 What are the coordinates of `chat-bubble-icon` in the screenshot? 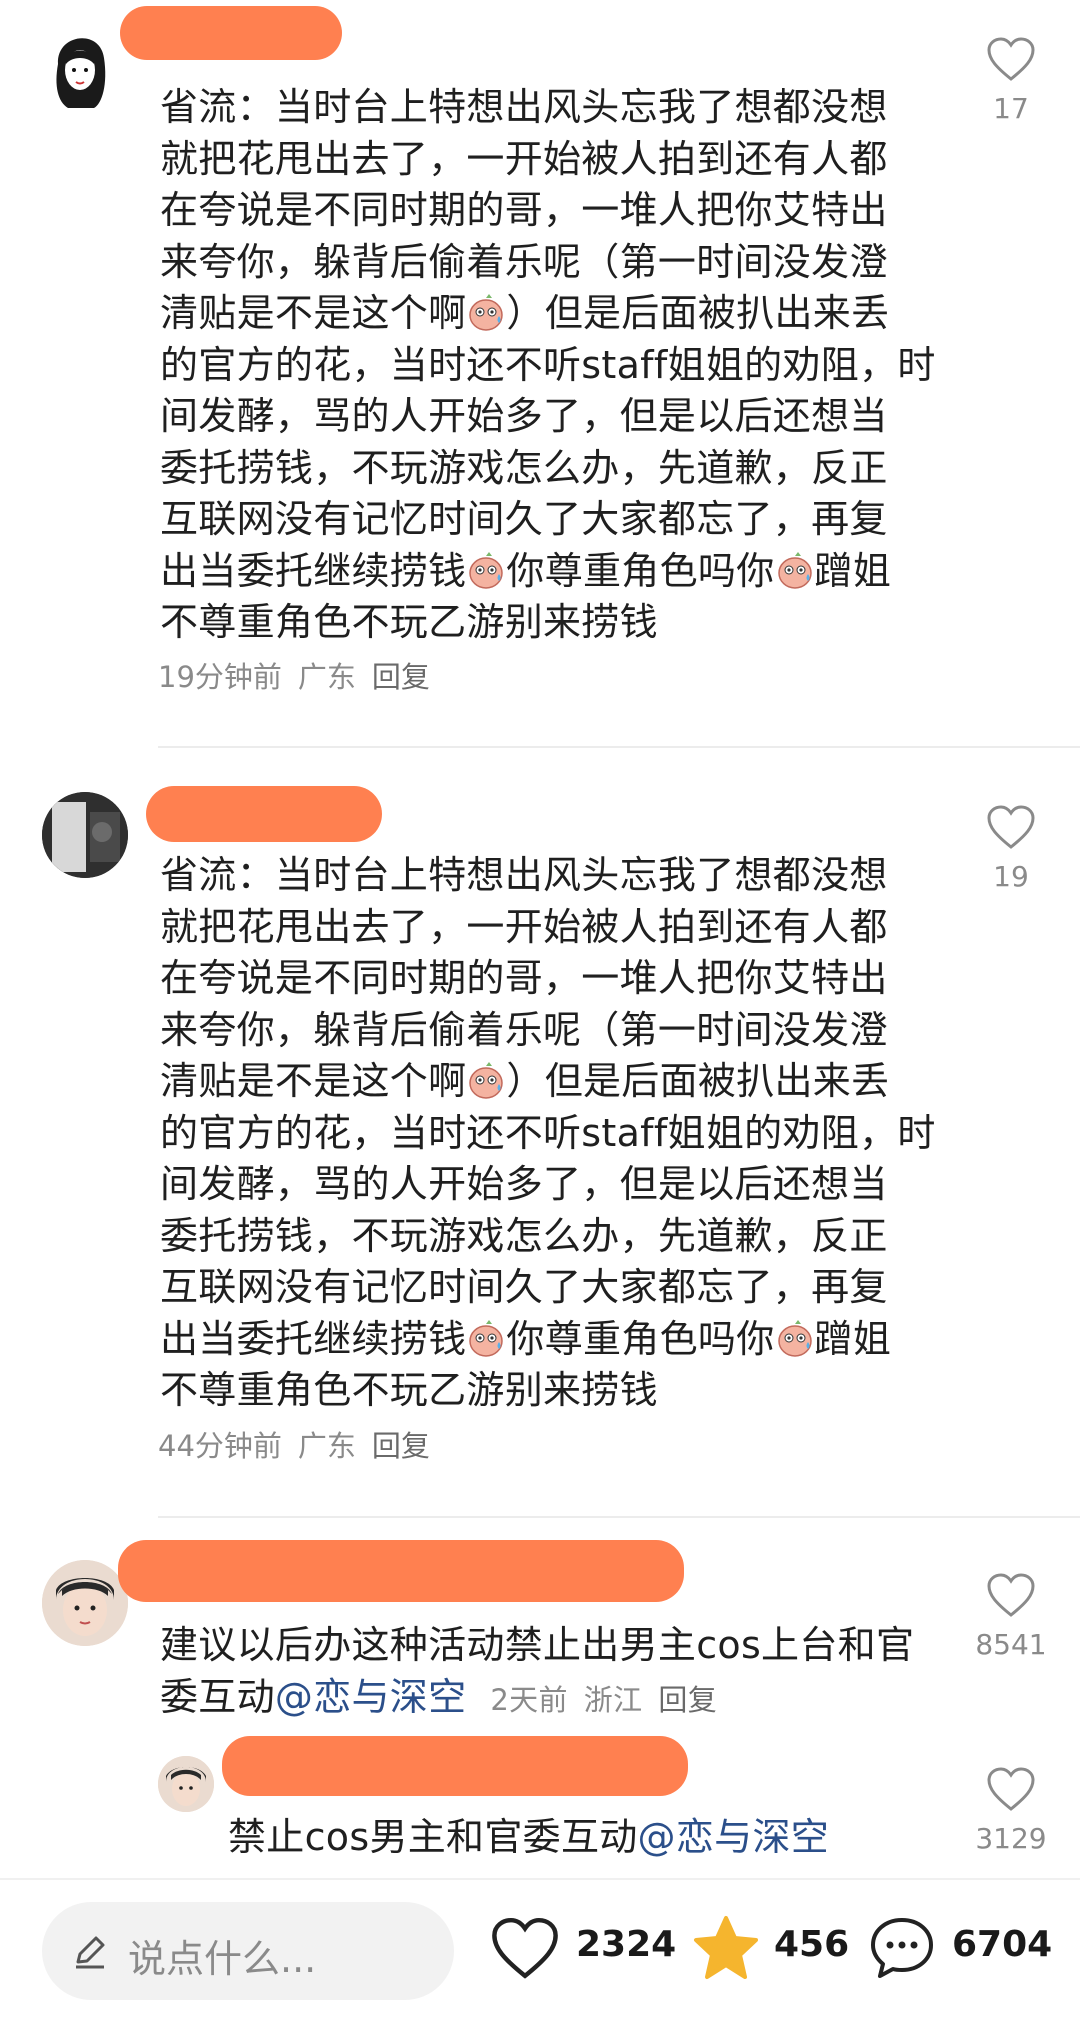 It's located at (902, 1948).